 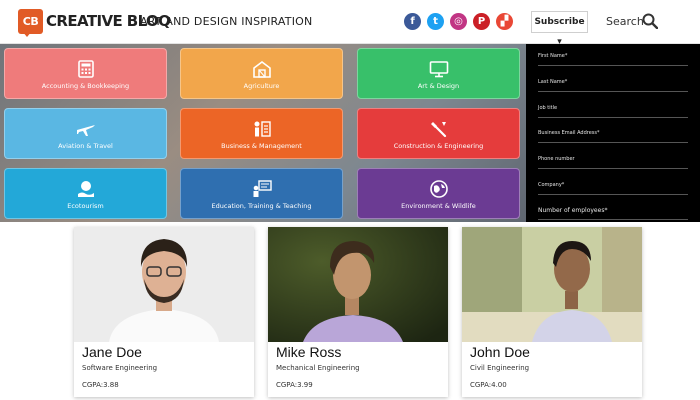 What do you see at coordinates (261, 69) in the screenshot?
I see `barn-icon` at bounding box center [261, 69].